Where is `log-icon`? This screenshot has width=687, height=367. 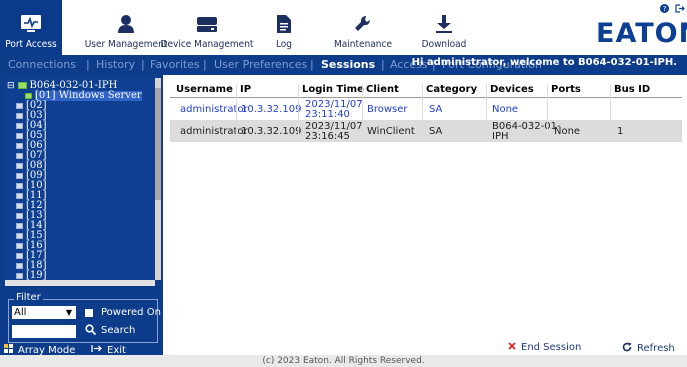
log-icon is located at coordinates (284, 24).